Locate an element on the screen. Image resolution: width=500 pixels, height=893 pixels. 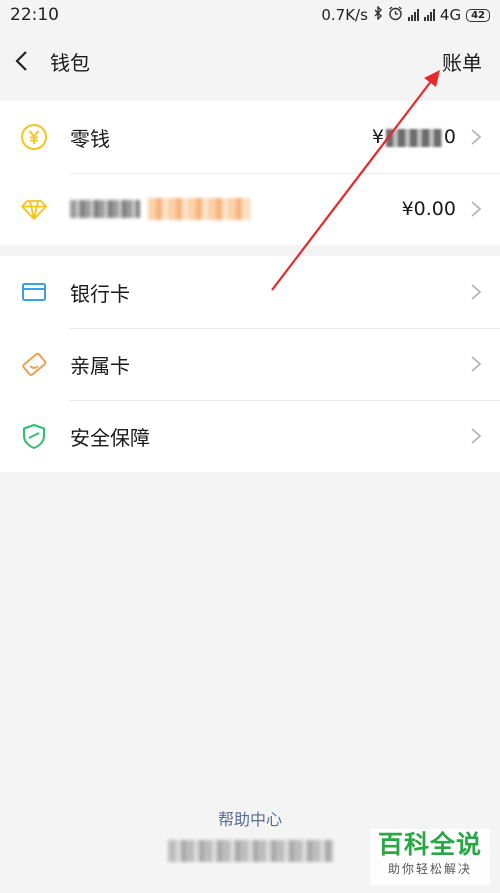
amount-suffix: 0 is located at coordinates (449, 137).